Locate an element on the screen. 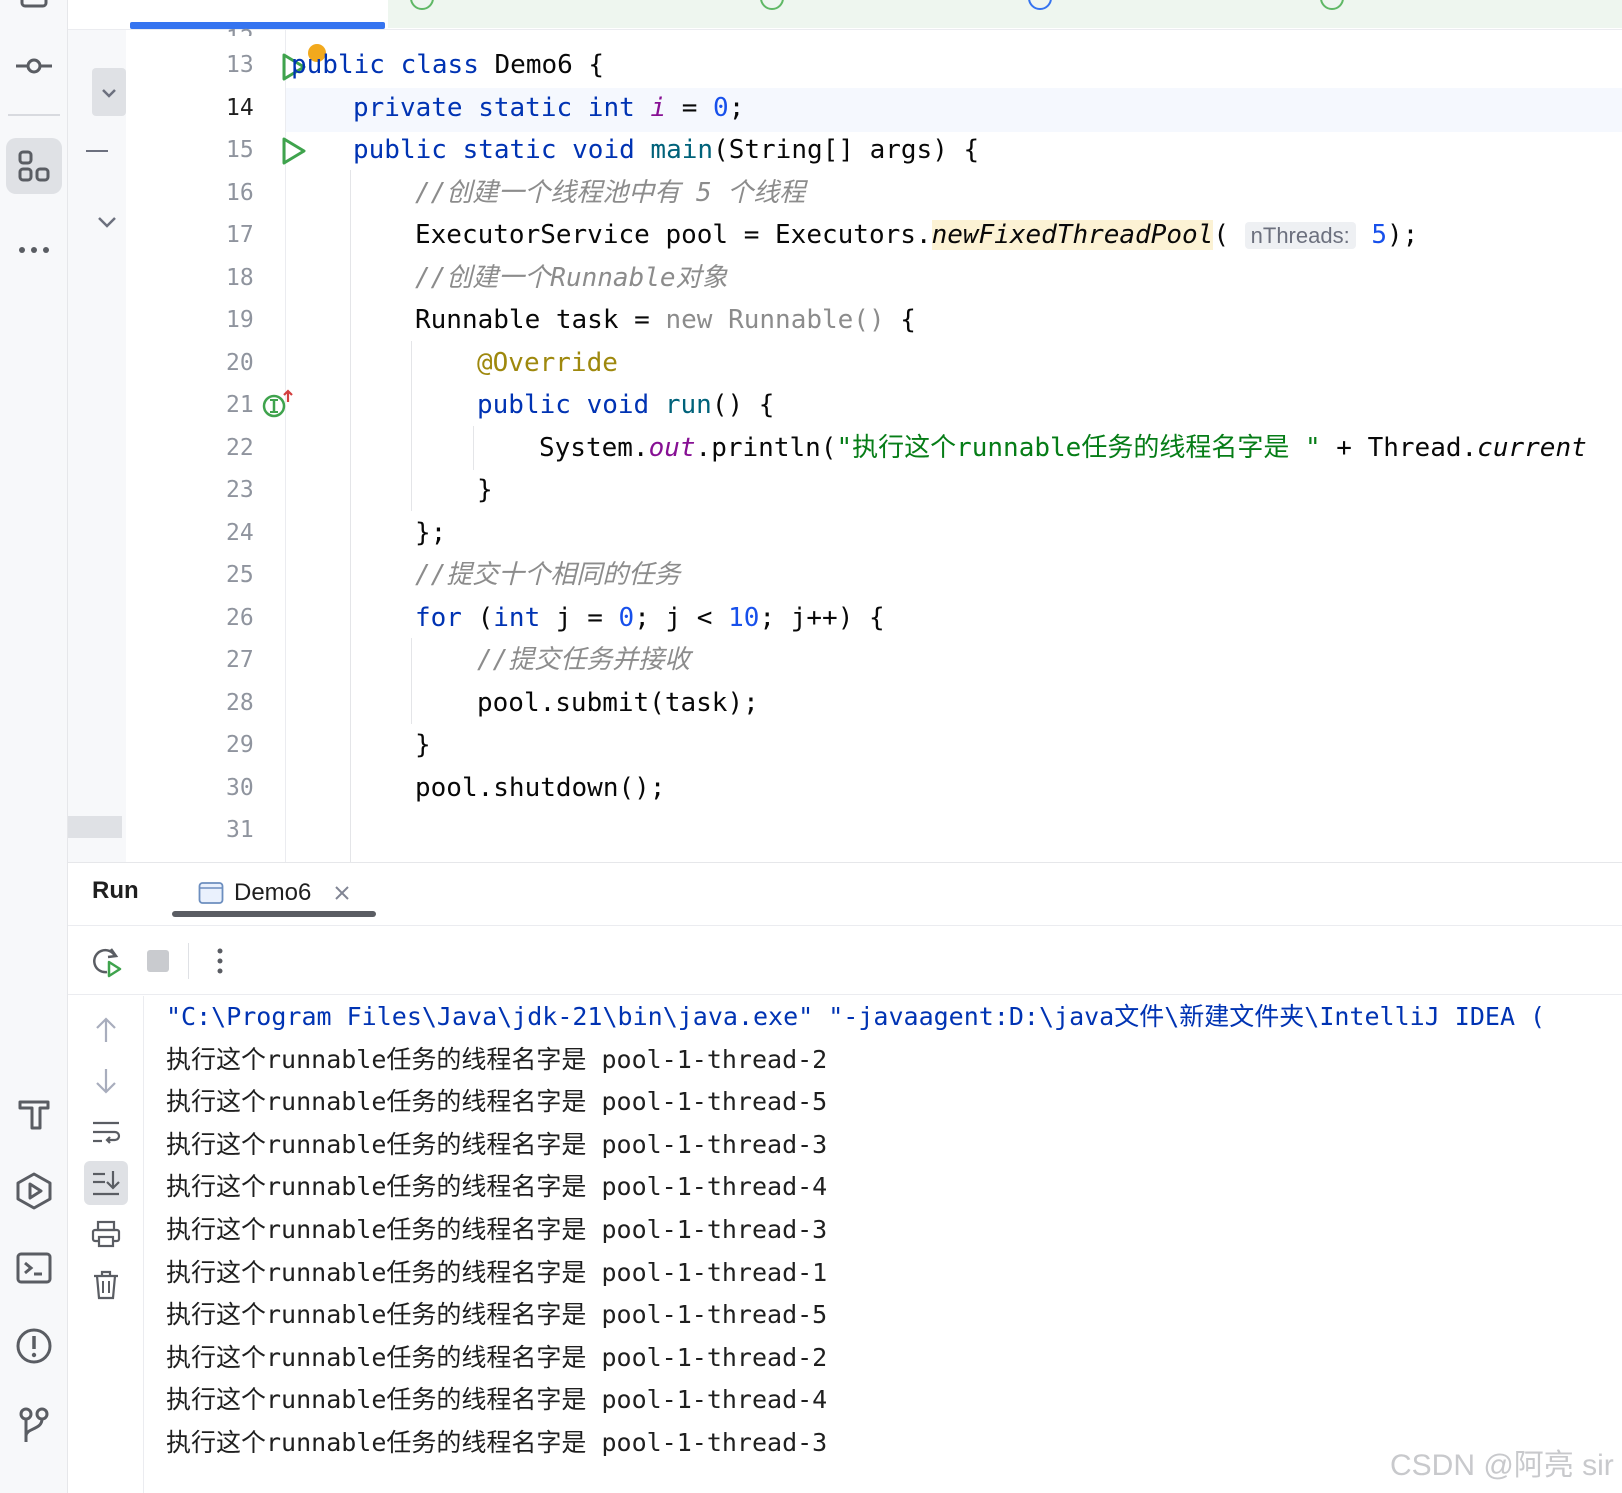 The image size is (1622, 1493). commit-icon is located at coordinates (34, 66).